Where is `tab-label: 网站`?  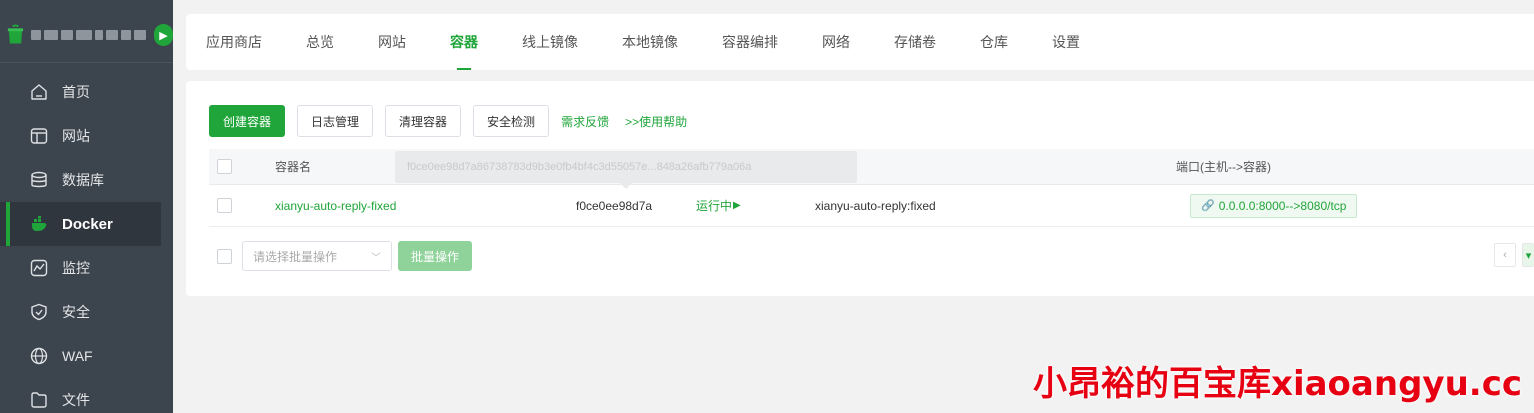 tab-label: 网站 is located at coordinates (392, 42).